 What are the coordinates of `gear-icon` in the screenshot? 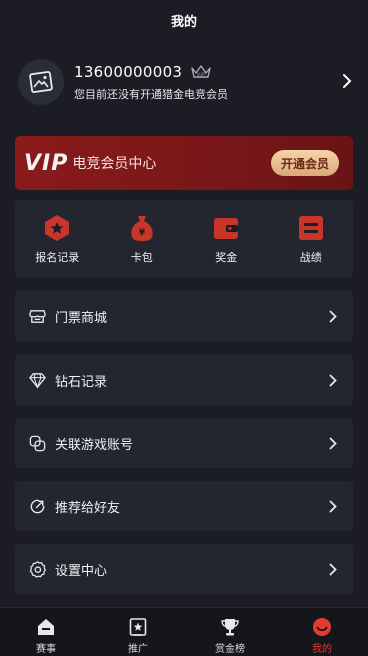 It's located at (38, 569).